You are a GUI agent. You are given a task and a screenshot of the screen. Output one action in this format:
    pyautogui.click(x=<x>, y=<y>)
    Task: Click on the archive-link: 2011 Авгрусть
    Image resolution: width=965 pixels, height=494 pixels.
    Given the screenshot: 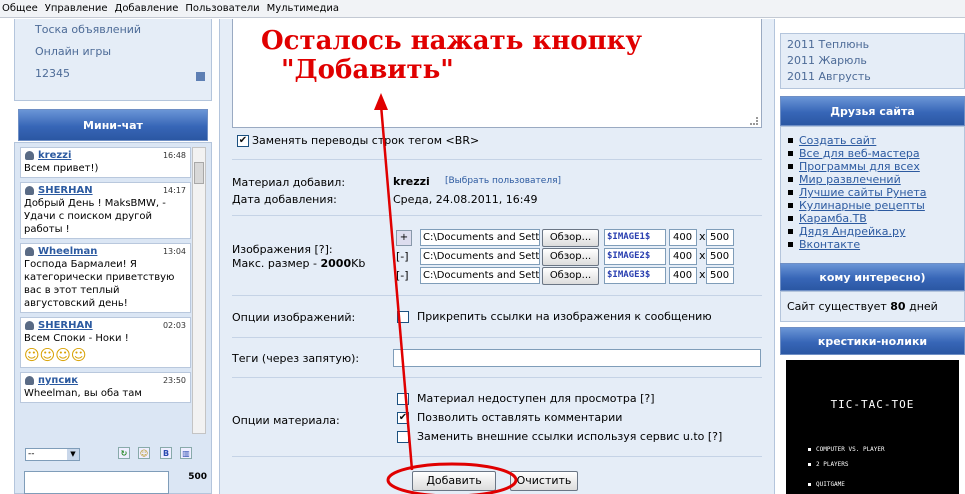 What is the action you would take?
    pyautogui.click(x=872, y=77)
    